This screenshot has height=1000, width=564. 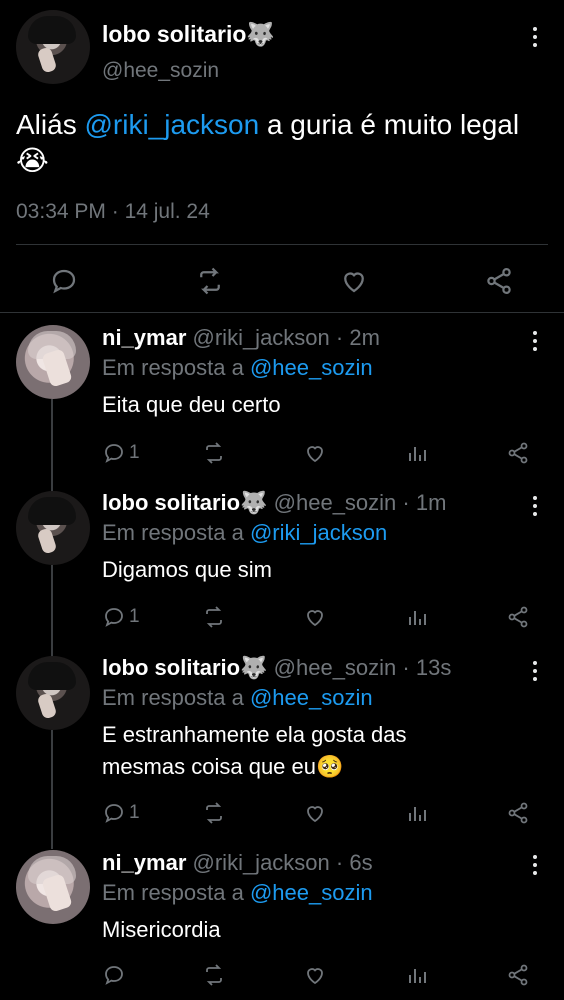 I want to click on reply-time: 13s, so click(x=433, y=667).